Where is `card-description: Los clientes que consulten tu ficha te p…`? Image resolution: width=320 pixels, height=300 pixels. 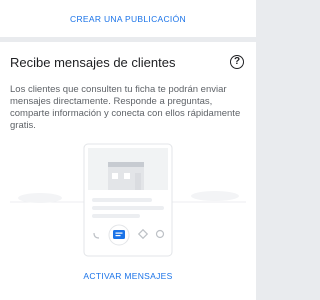 card-description: Los clientes que consulten tu ficha te p… is located at coordinates (125, 107).